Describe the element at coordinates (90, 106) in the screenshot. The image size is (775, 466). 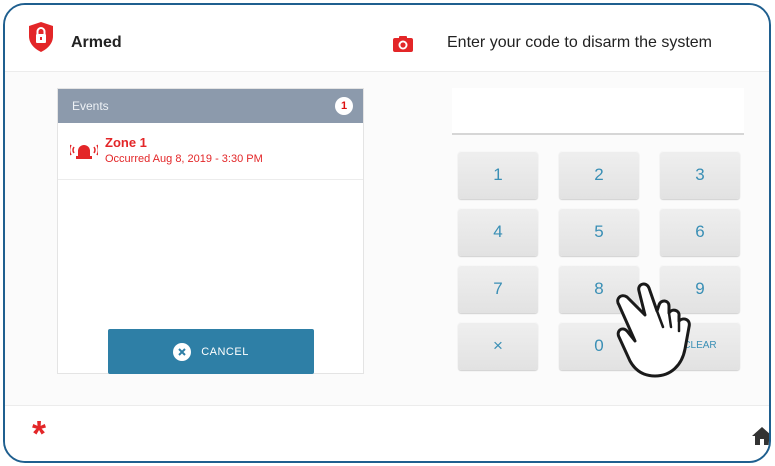
I see `events-title: Events` at that location.